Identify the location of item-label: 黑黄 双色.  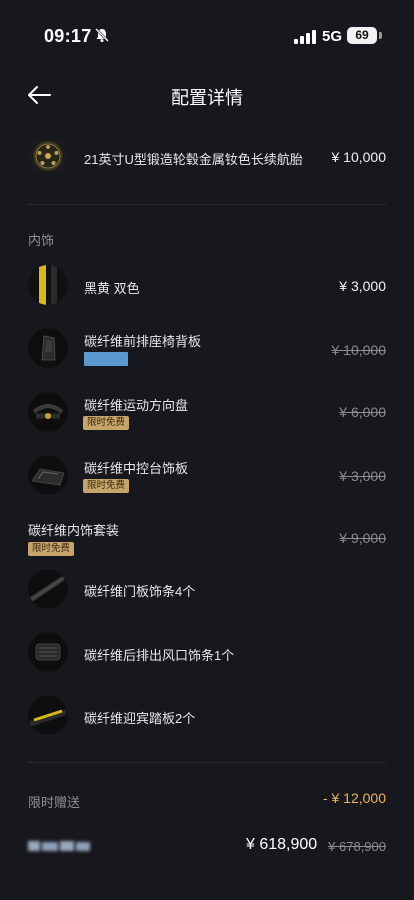
(112, 288).